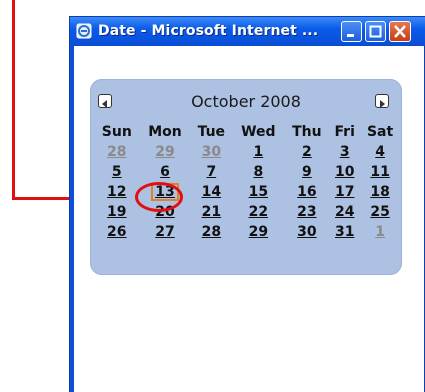  I want to click on calendar-day: 19, so click(117, 212).